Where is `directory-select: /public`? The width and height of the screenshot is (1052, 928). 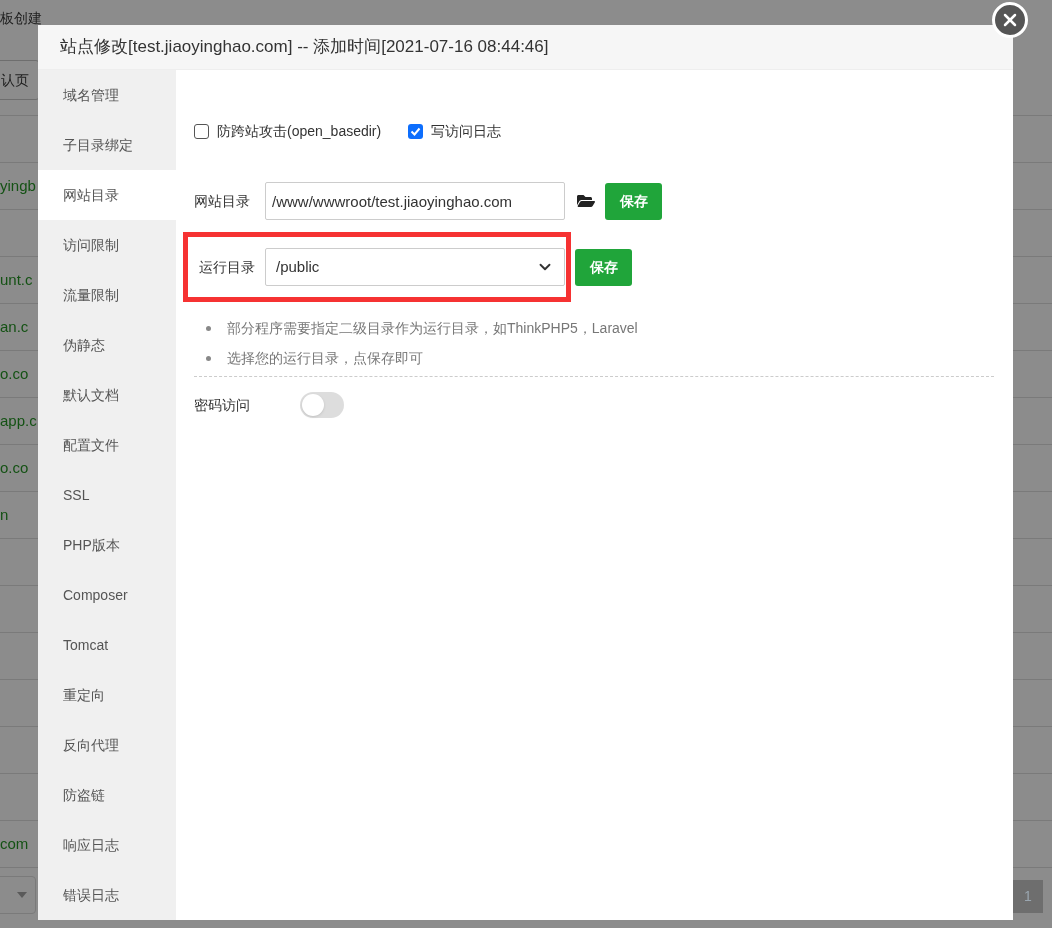 directory-select: /public is located at coordinates (415, 267).